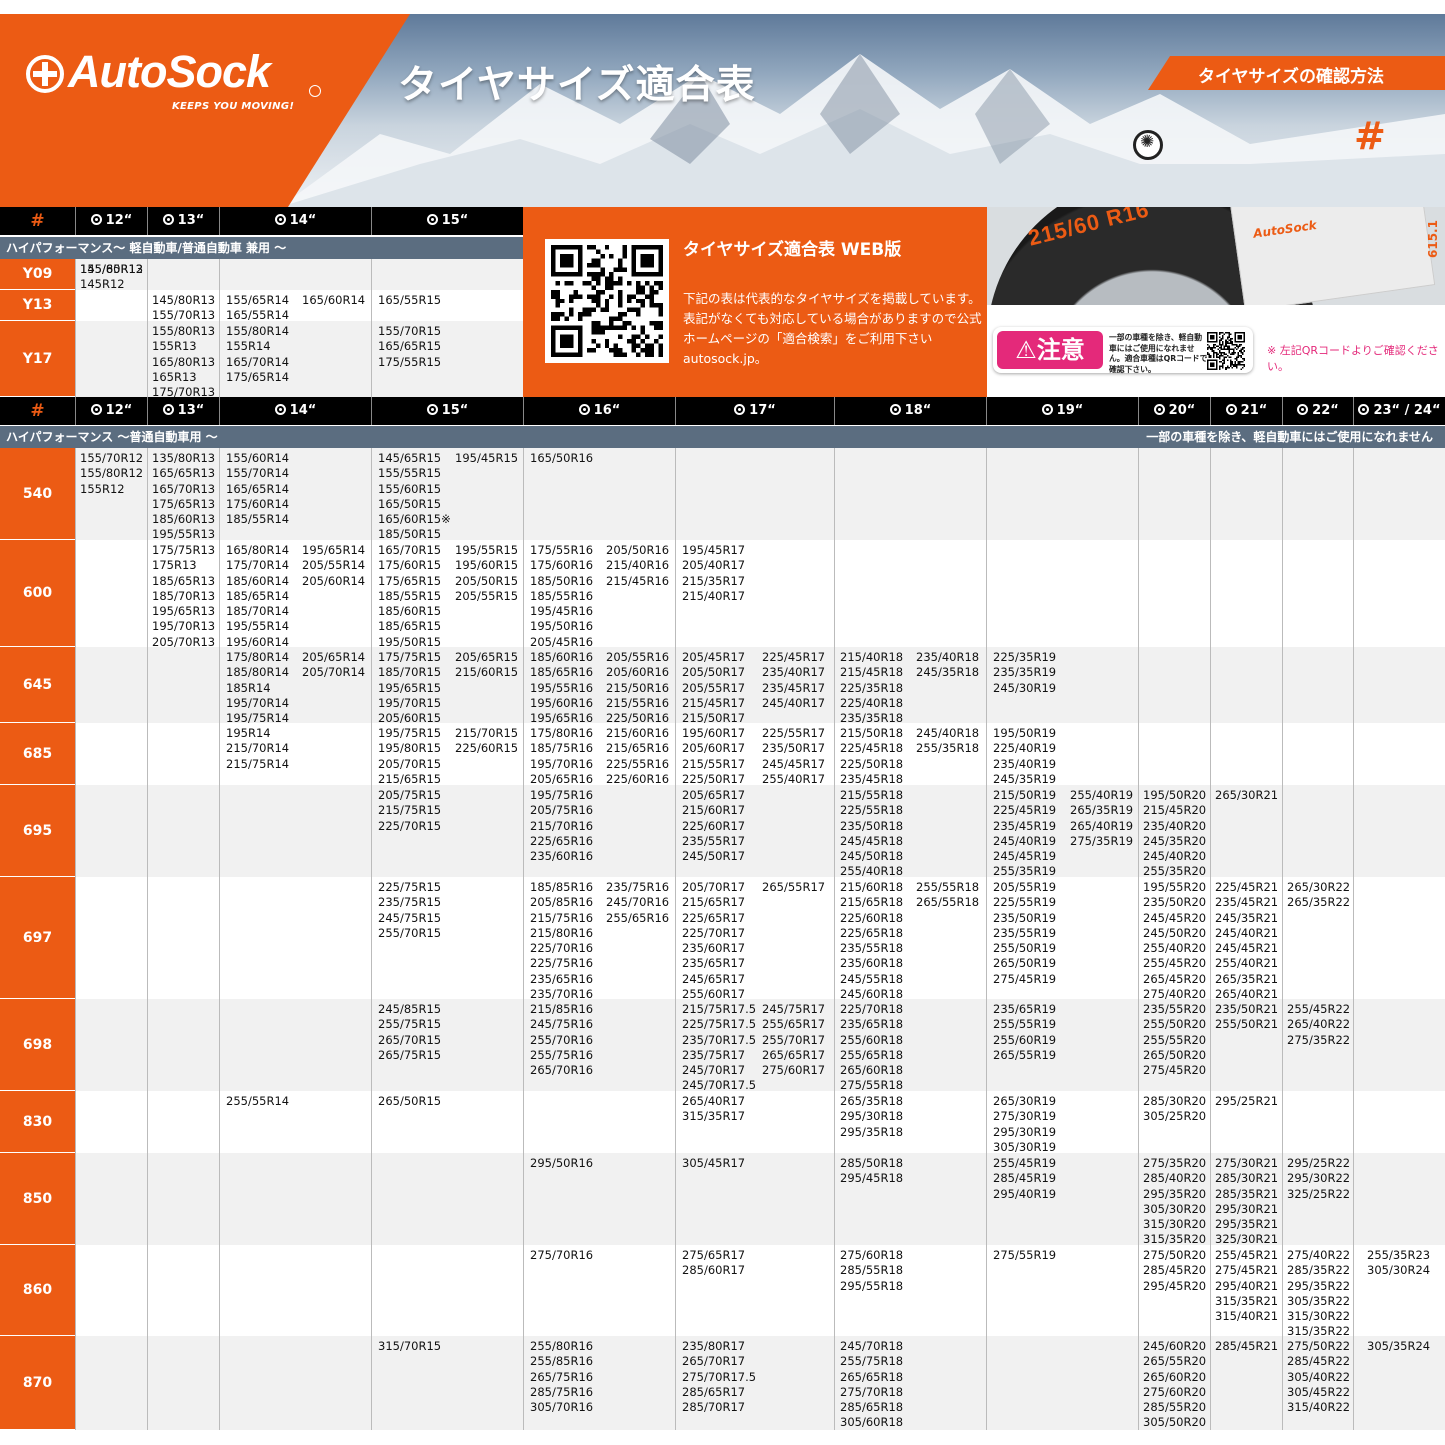 This screenshot has width=1445, height=1445. What do you see at coordinates (37, 685) in the screenshot?
I see `row-code: 645` at bounding box center [37, 685].